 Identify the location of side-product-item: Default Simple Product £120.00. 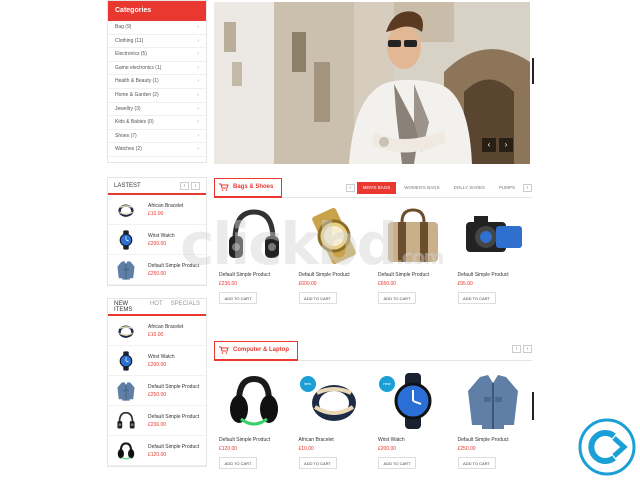
(157, 451).